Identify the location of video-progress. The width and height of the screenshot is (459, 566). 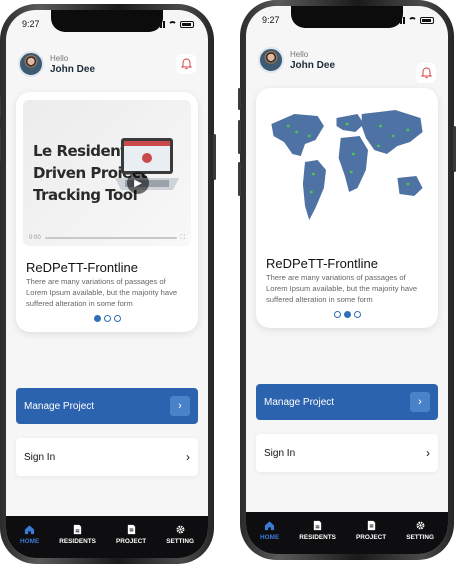
(110, 238).